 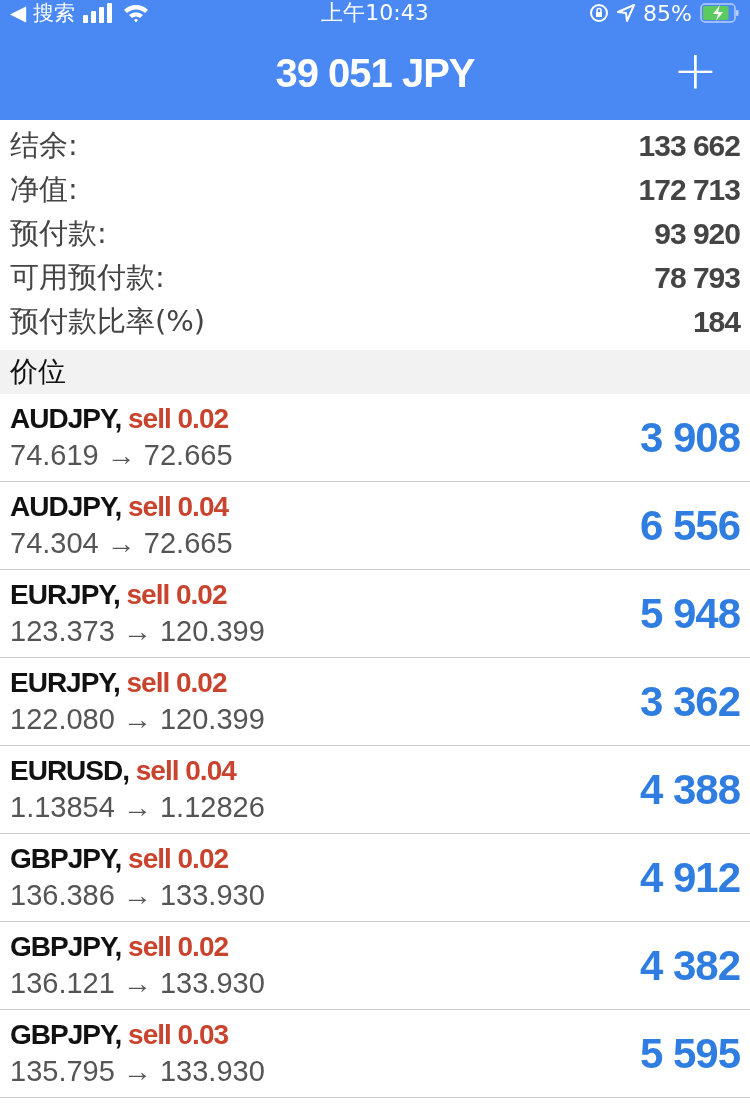 I want to click on summary-value: 172 713, so click(x=689, y=190).